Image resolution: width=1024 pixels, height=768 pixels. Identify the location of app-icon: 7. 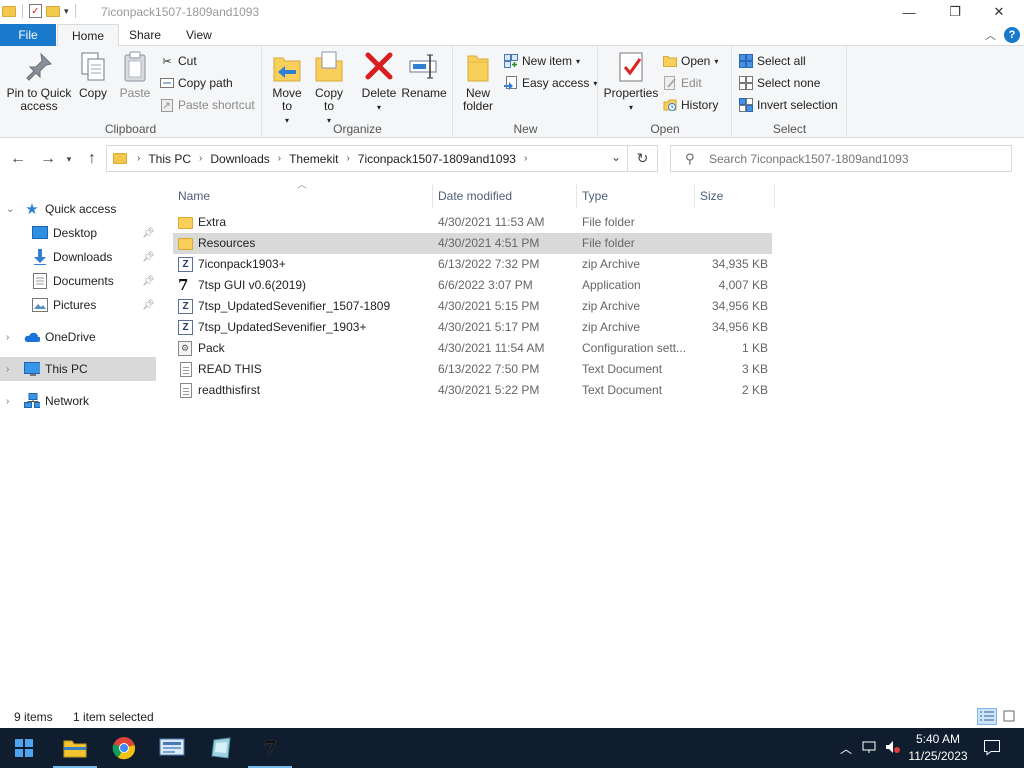
(183, 285).